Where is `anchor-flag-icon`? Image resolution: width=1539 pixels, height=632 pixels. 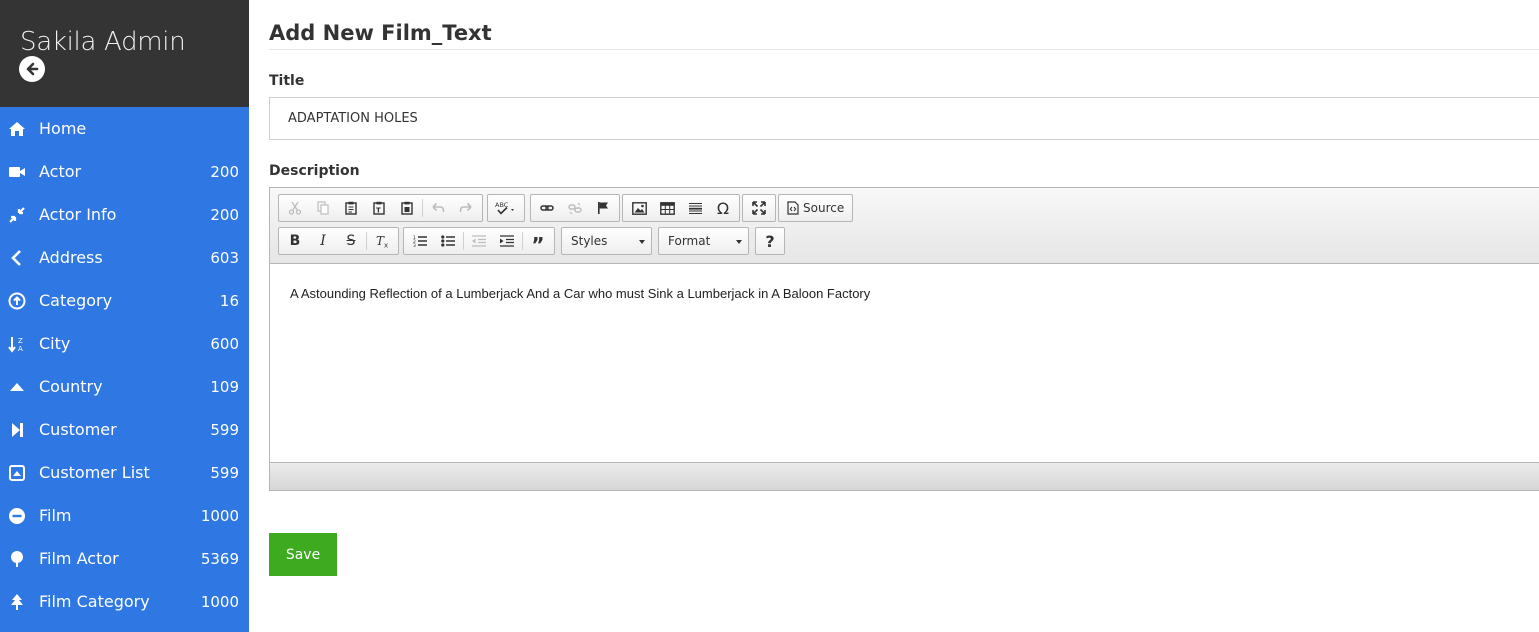 anchor-flag-icon is located at coordinates (603, 208).